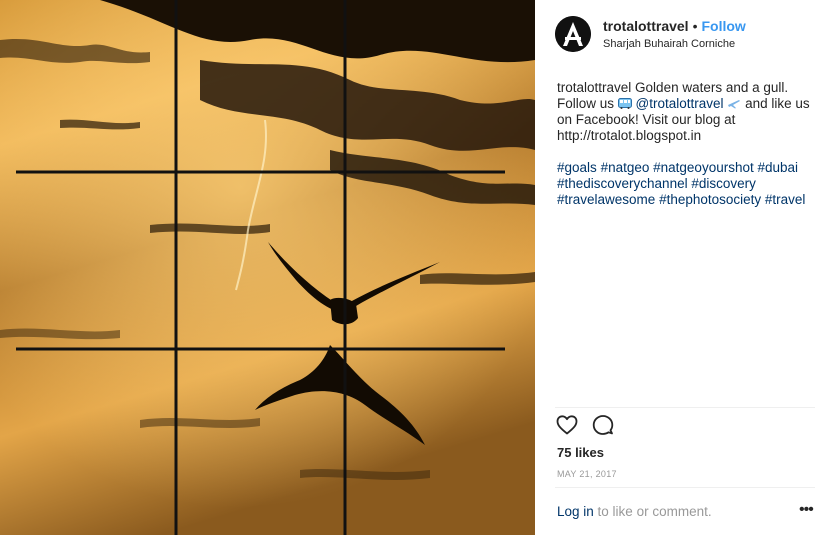 The height and width of the screenshot is (535, 836). What do you see at coordinates (575, 511) in the screenshot?
I see `login-link: Log in` at bounding box center [575, 511].